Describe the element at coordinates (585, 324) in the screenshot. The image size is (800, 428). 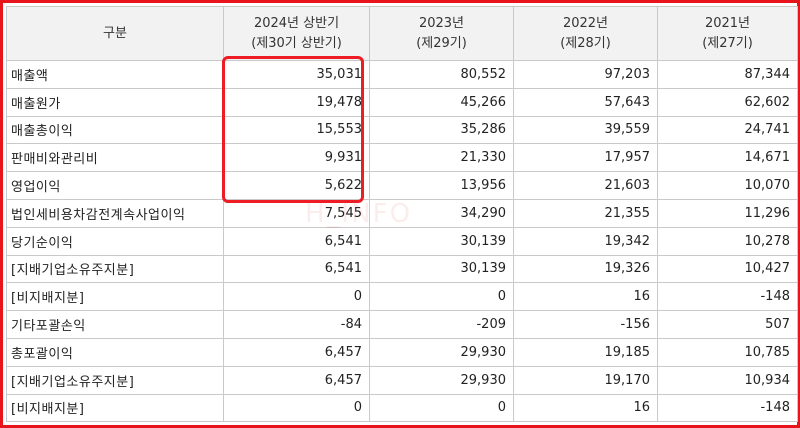
I see `cell-value: -156` at that location.